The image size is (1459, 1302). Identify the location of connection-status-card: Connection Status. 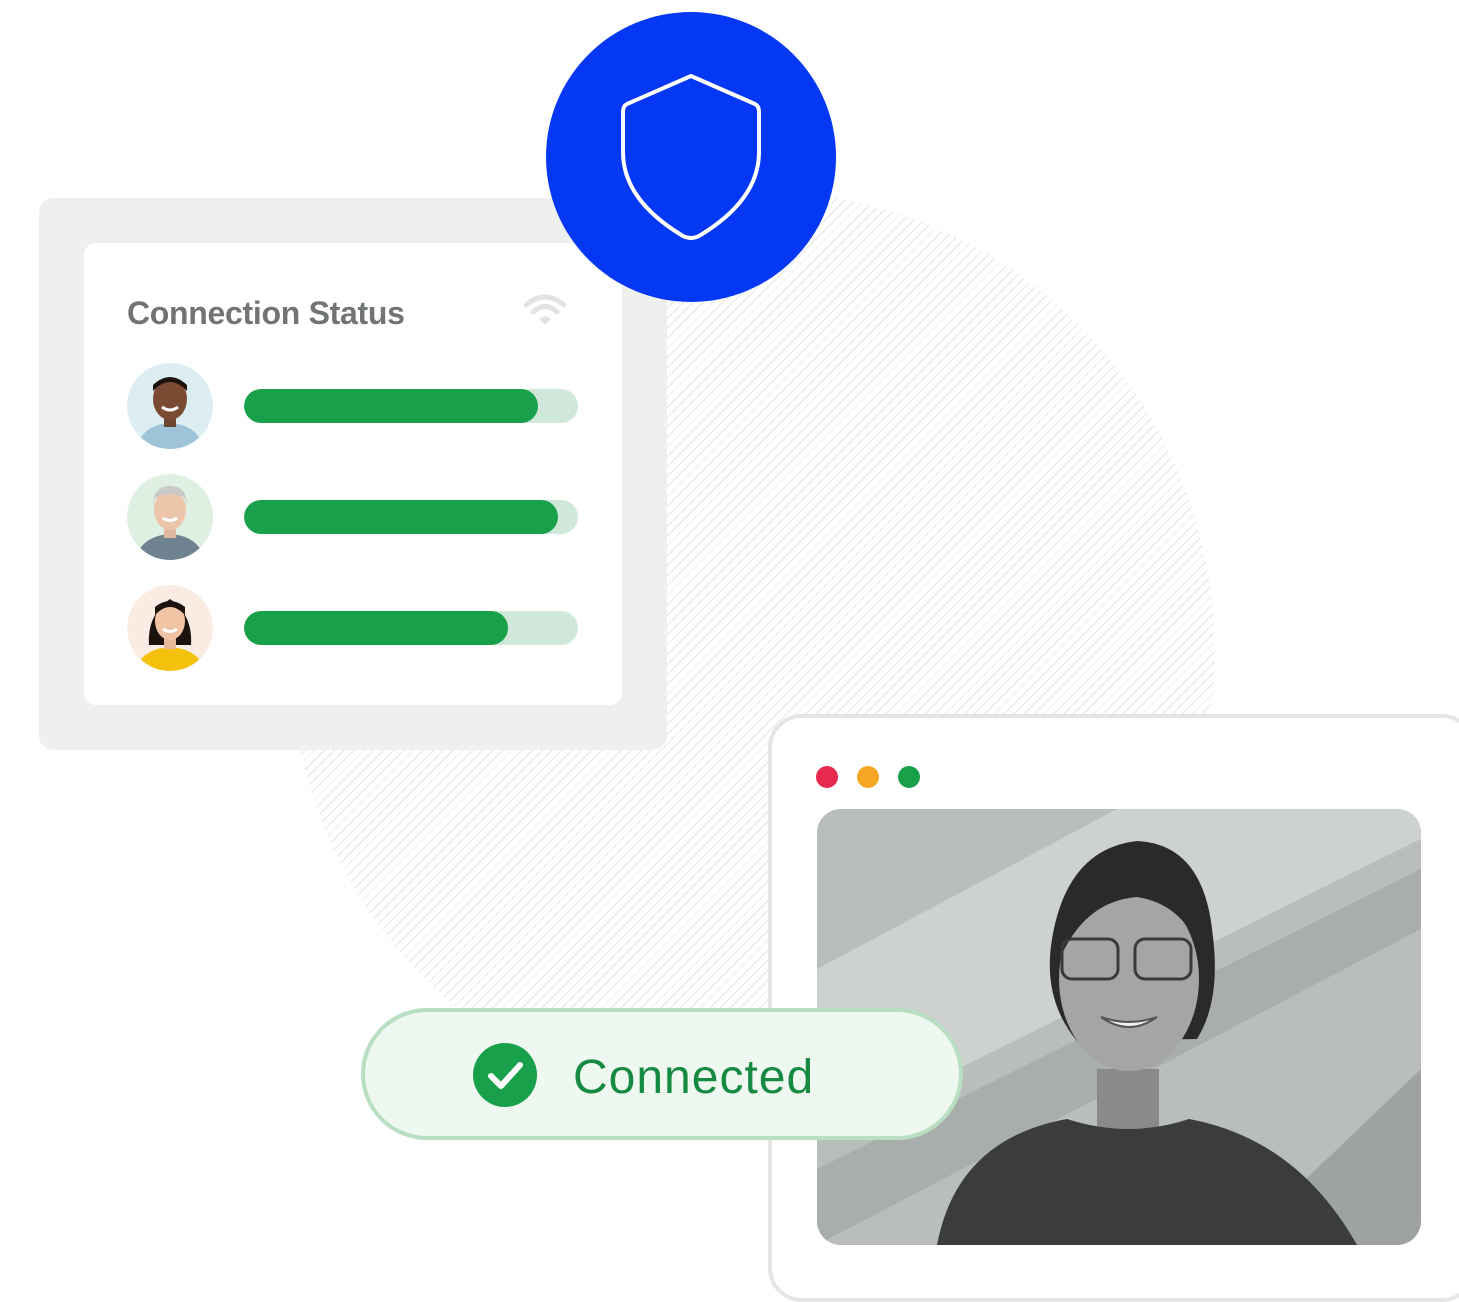
(353, 474).